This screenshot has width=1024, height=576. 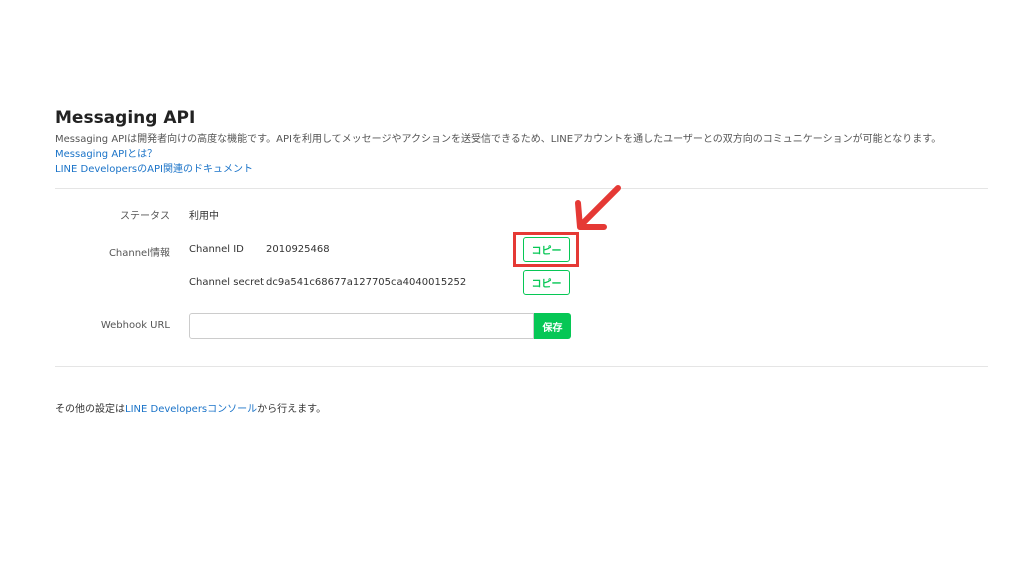 What do you see at coordinates (292, 409) in the screenshot?
I see `footer-suffix: から行えます。` at bounding box center [292, 409].